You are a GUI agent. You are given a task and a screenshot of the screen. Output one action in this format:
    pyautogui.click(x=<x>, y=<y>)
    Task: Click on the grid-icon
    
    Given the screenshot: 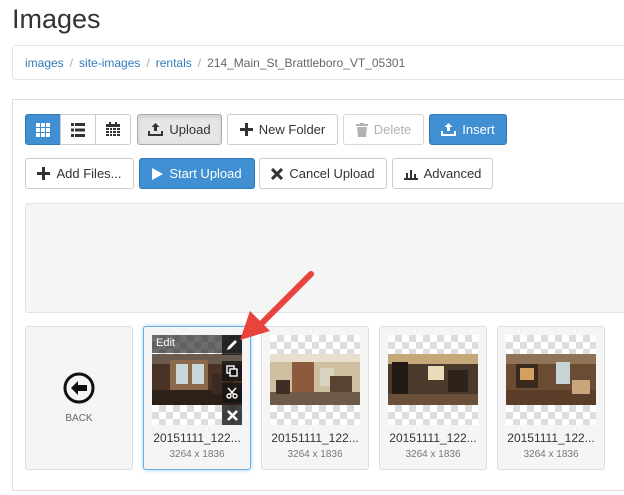 What is the action you would take?
    pyautogui.click(x=43, y=129)
    